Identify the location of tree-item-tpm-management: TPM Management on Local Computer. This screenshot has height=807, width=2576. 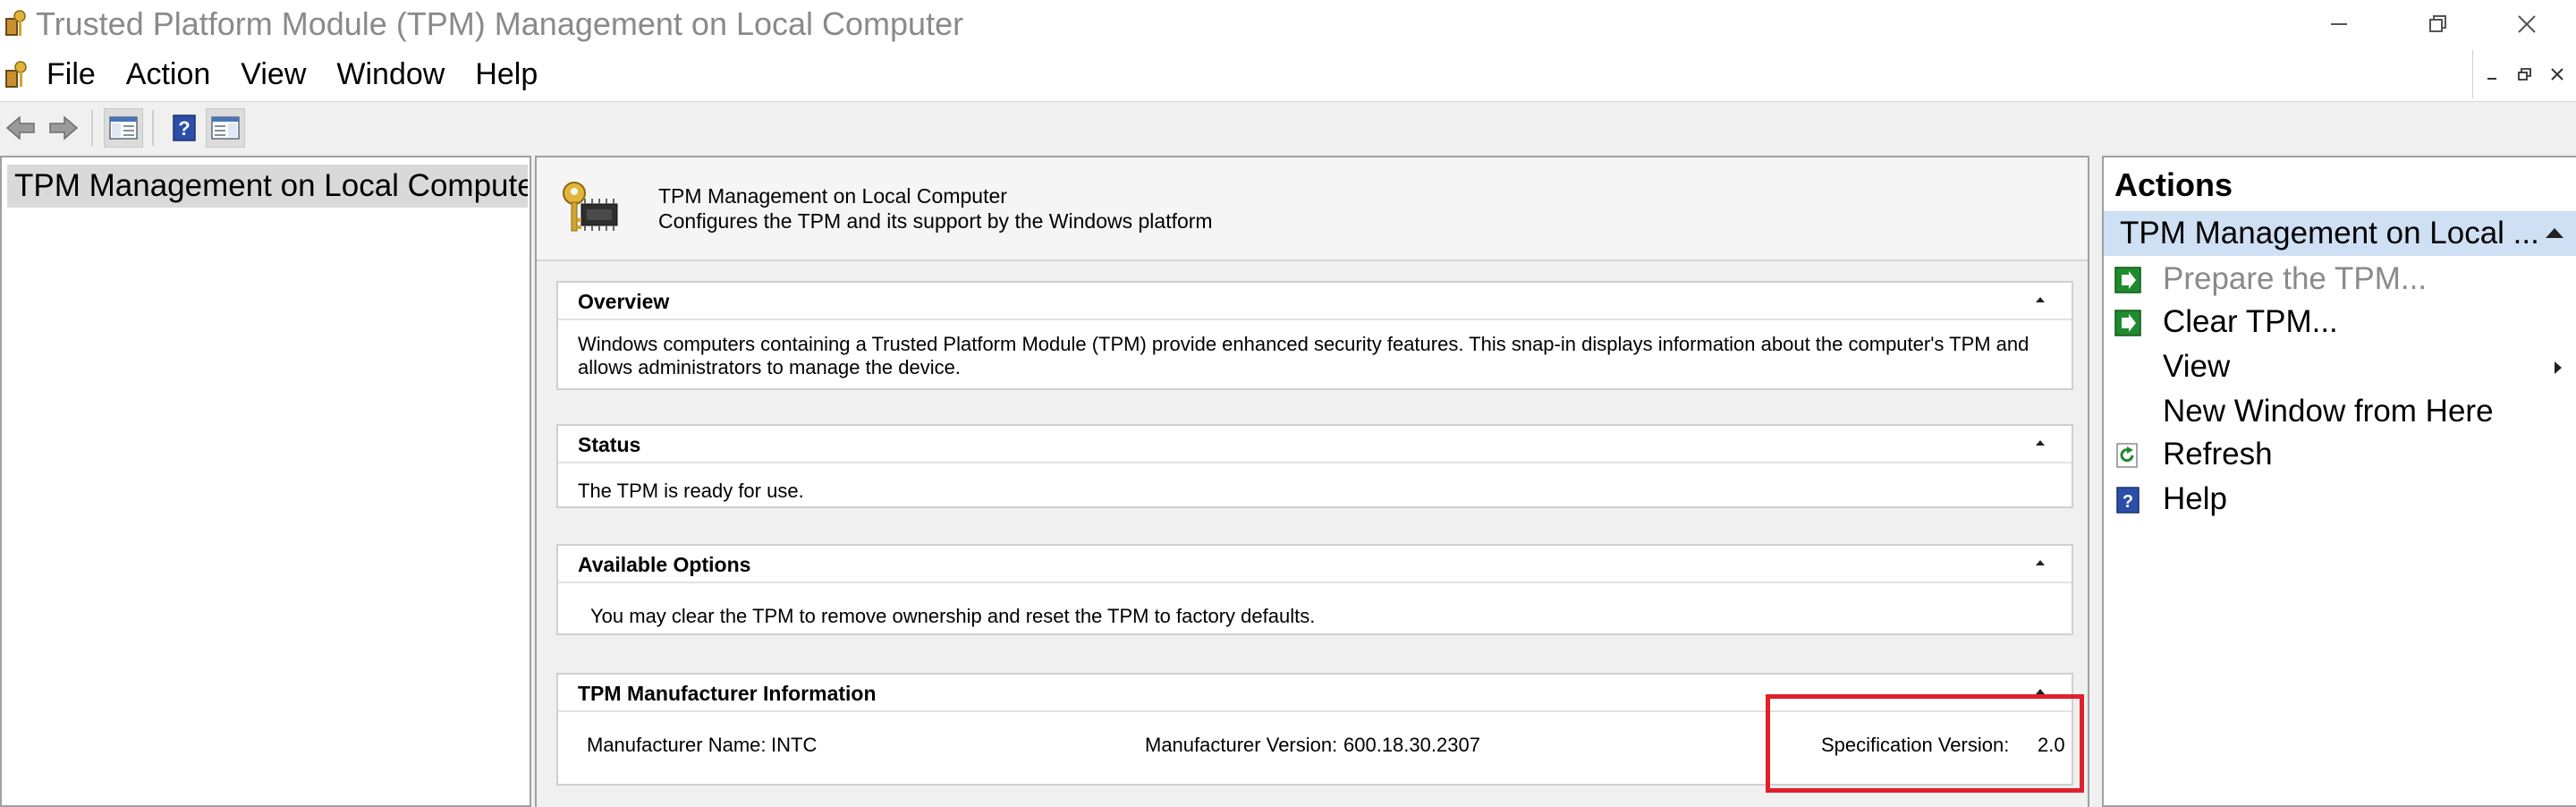
(267, 186).